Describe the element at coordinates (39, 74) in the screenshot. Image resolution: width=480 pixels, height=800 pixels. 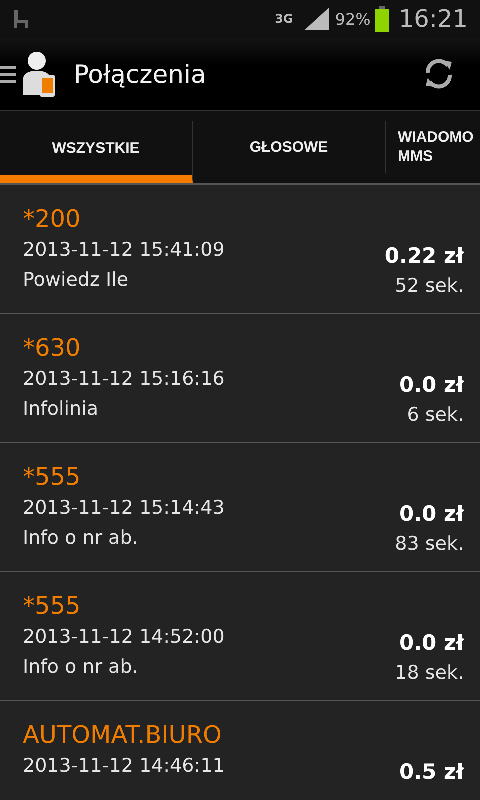
I see `person-phone-icon` at that location.